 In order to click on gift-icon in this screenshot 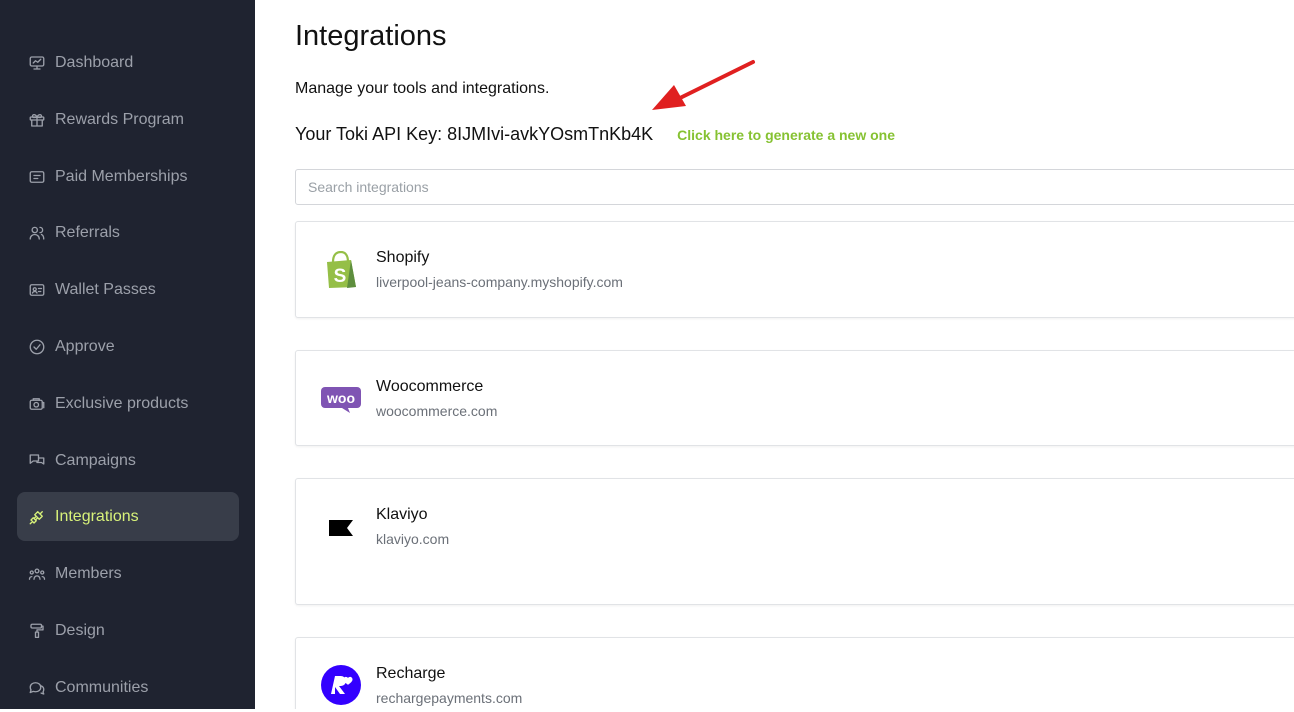, I will do `click(37, 120)`.